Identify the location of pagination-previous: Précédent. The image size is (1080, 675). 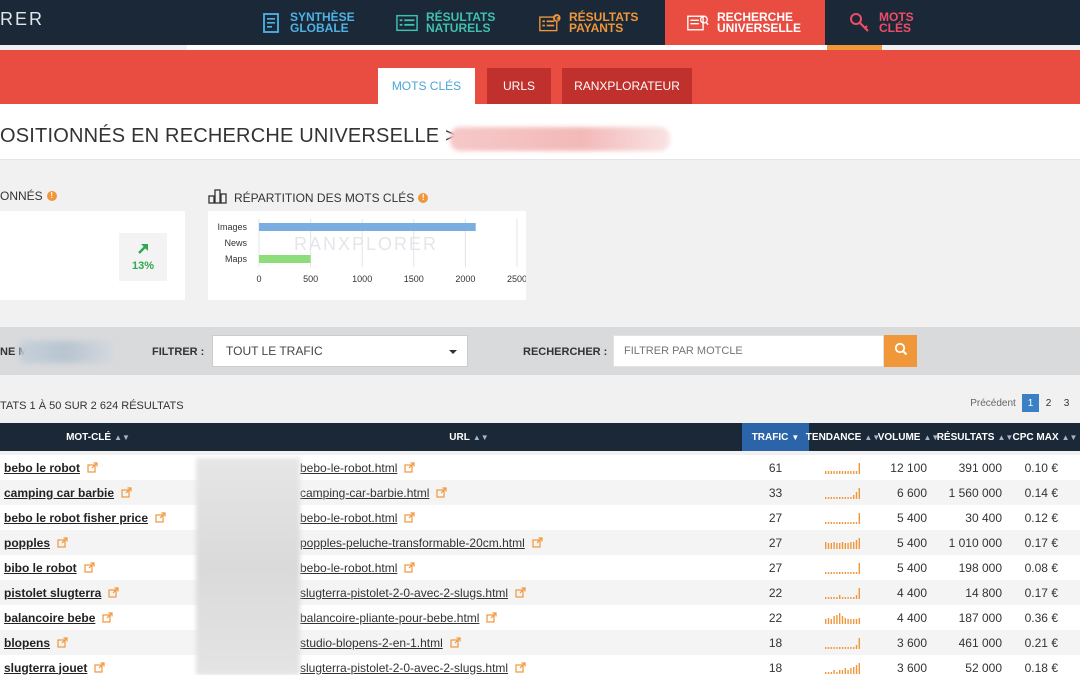
(993, 403).